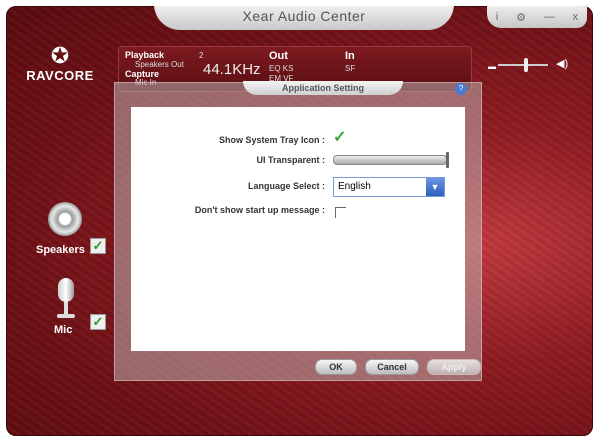 Image resolution: width=600 pixels, height=441 pixels. I want to click on startup-label: Don't show start up message :, so click(259, 210).